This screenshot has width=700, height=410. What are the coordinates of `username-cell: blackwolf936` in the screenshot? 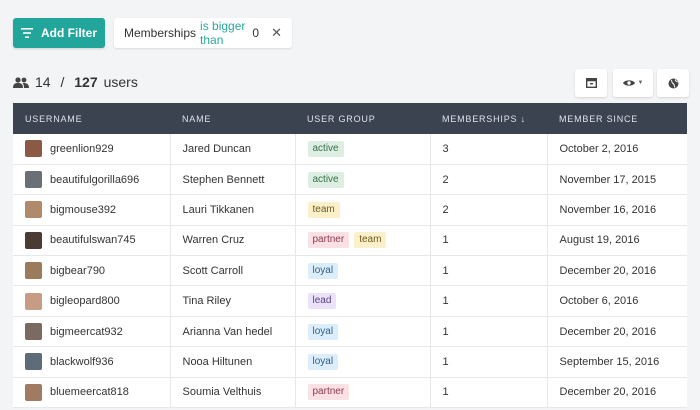 It's located at (92, 362).